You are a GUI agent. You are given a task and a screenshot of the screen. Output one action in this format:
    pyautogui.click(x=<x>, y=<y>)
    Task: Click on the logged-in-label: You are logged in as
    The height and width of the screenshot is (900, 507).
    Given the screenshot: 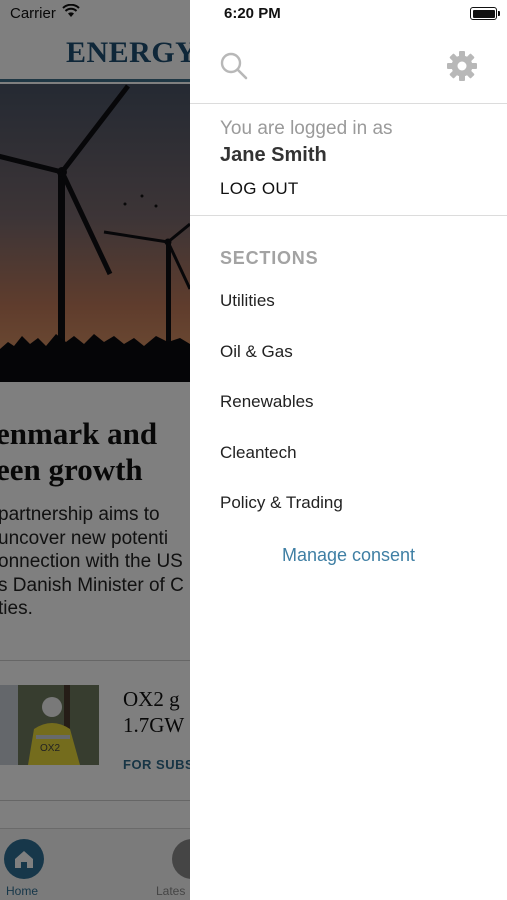 What is the action you would take?
    pyautogui.click(x=306, y=128)
    